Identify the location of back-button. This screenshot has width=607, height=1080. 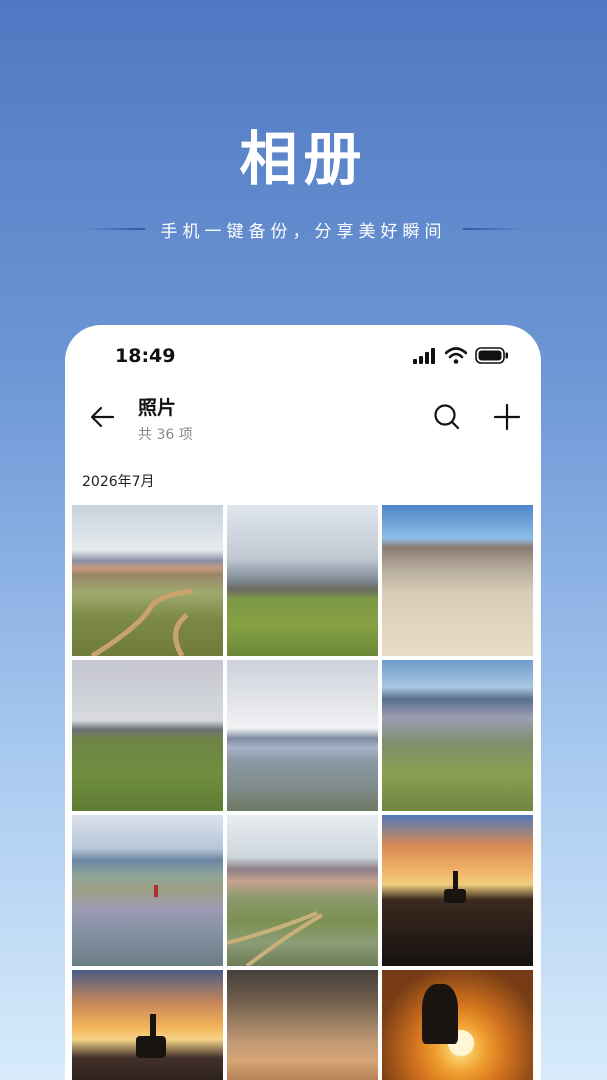
(103, 417).